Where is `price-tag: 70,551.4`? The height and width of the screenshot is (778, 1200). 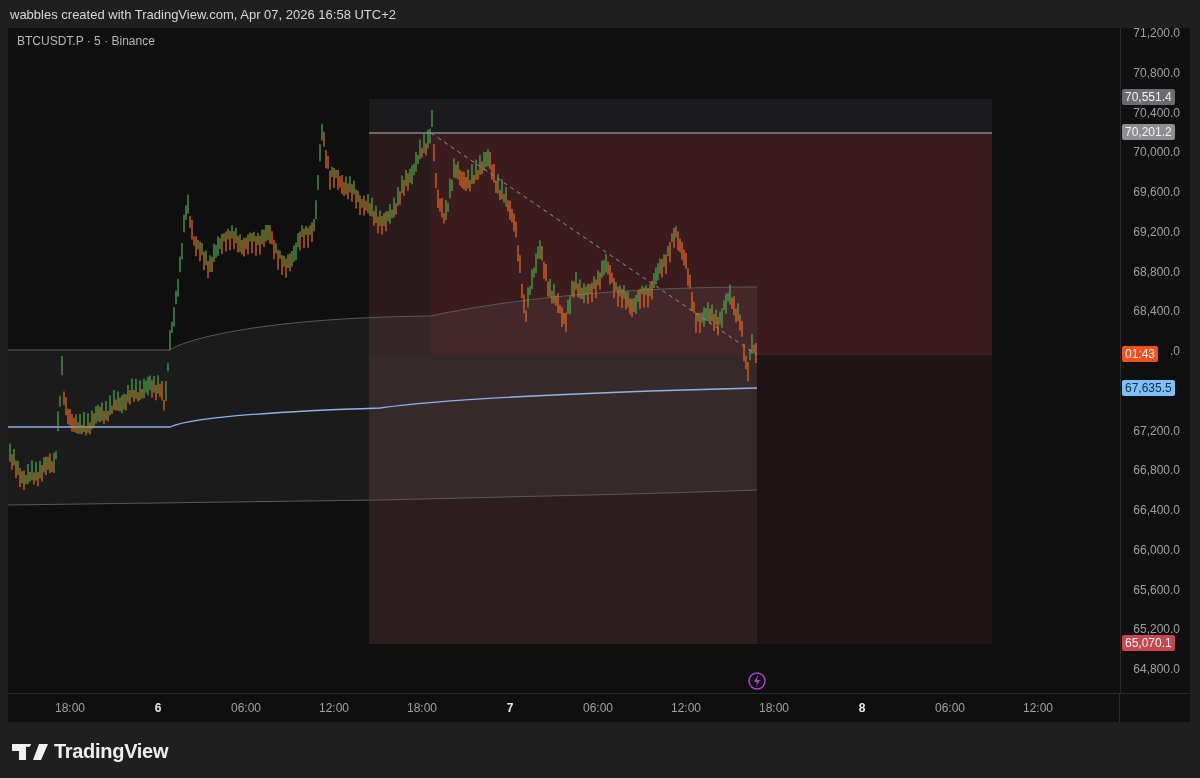 price-tag: 70,551.4 is located at coordinates (1148, 97).